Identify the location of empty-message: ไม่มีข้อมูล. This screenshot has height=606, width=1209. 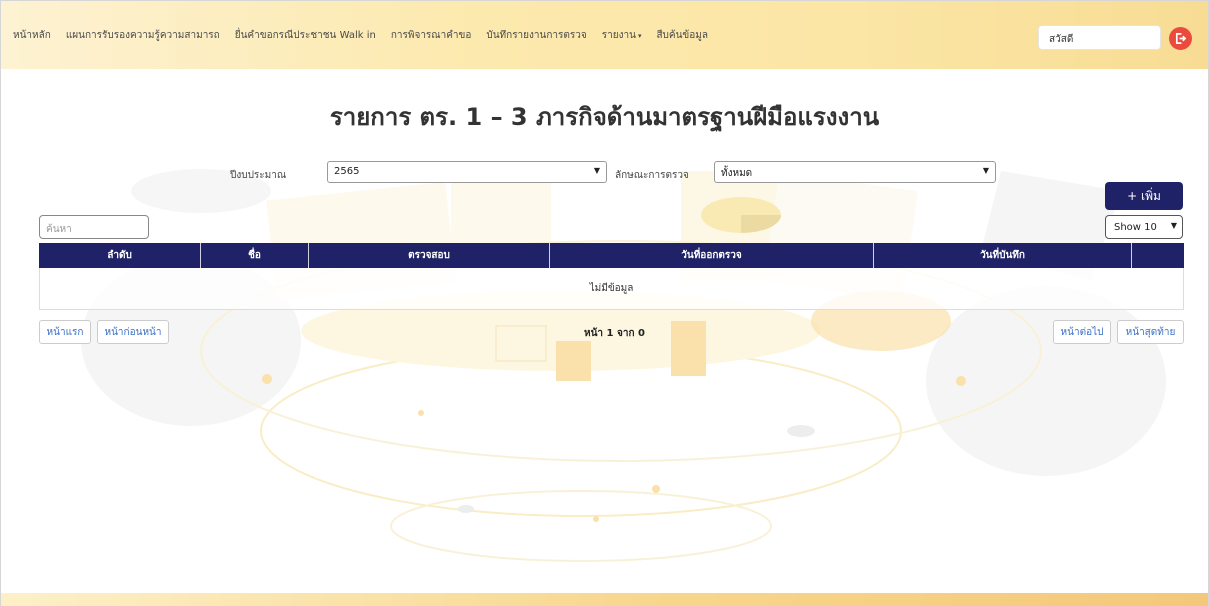
(611, 289).